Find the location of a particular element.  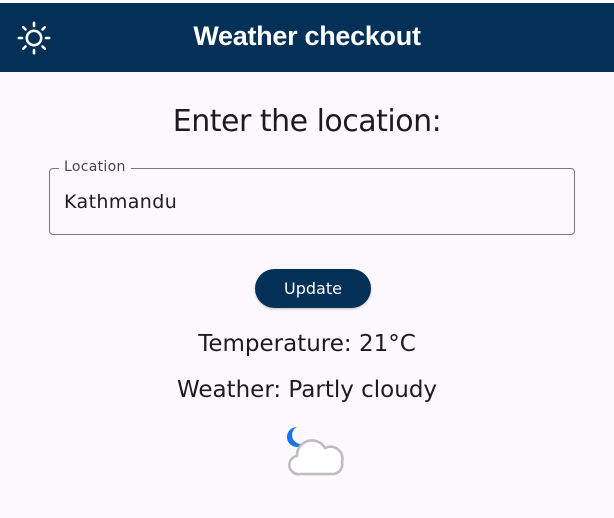

app-title: Weather checkout is located at coordinates (307, 36).